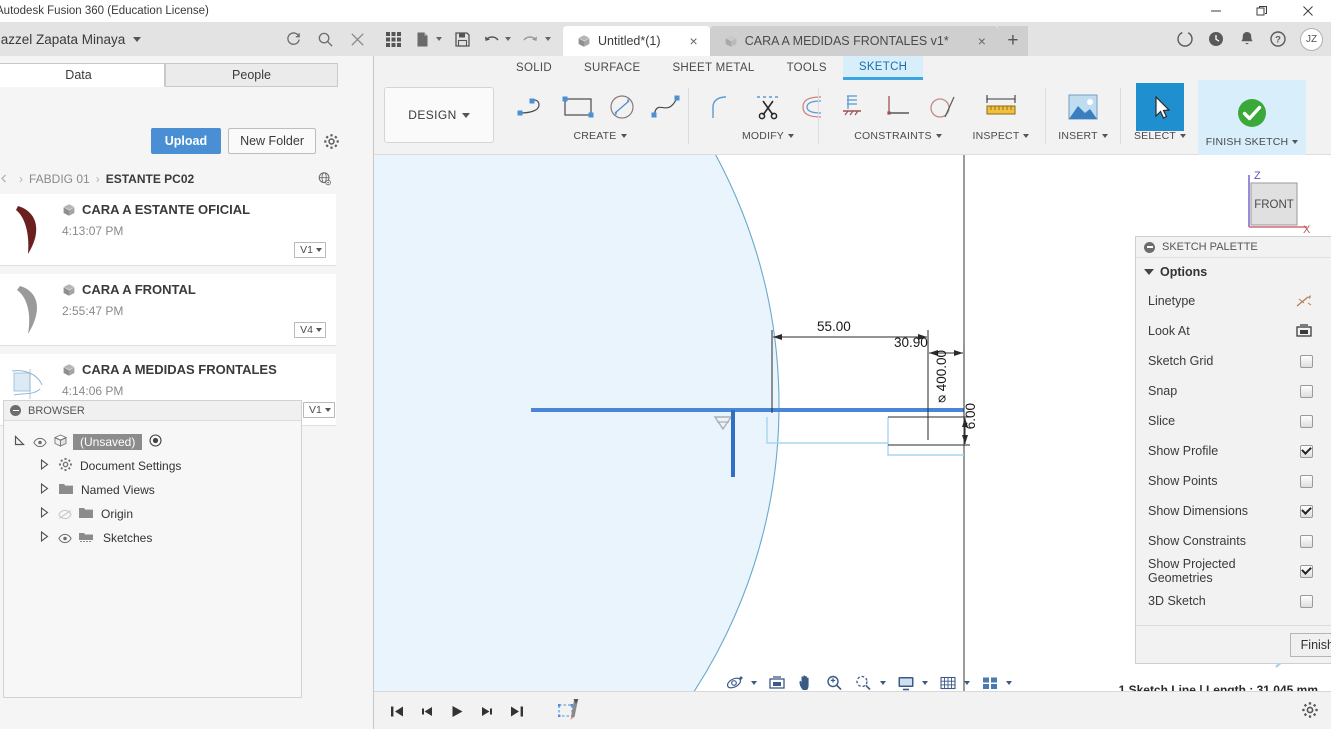 Image resolution: width=1331 pixels, height=729 pixels. I want to click on close-panel-icon, so click(357, 39).